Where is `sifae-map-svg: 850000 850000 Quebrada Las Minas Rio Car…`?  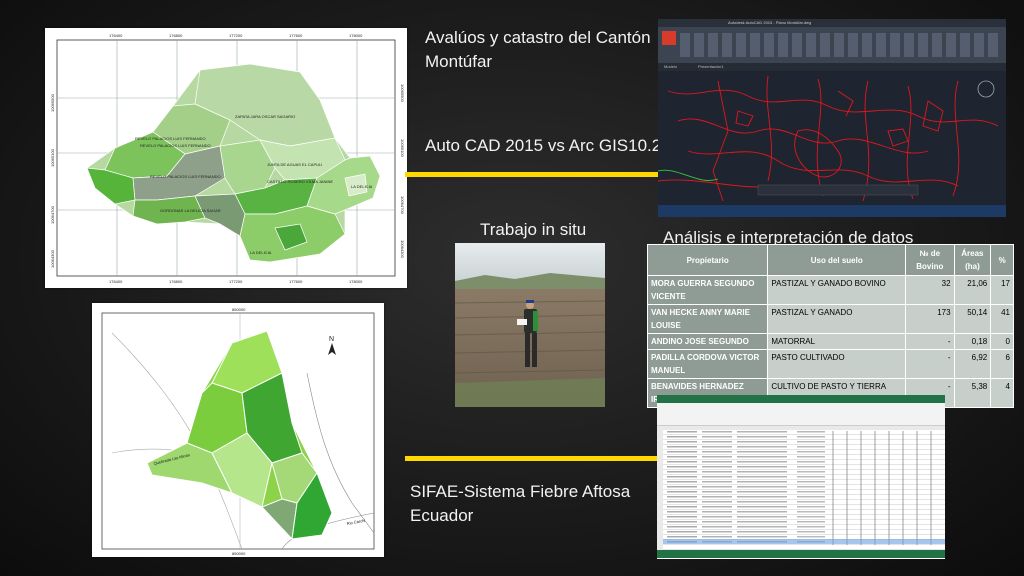
sifae-map-svg: 850000 850000 Quebrada Las Minas Rio Car… is located at coordinates (238, 431).